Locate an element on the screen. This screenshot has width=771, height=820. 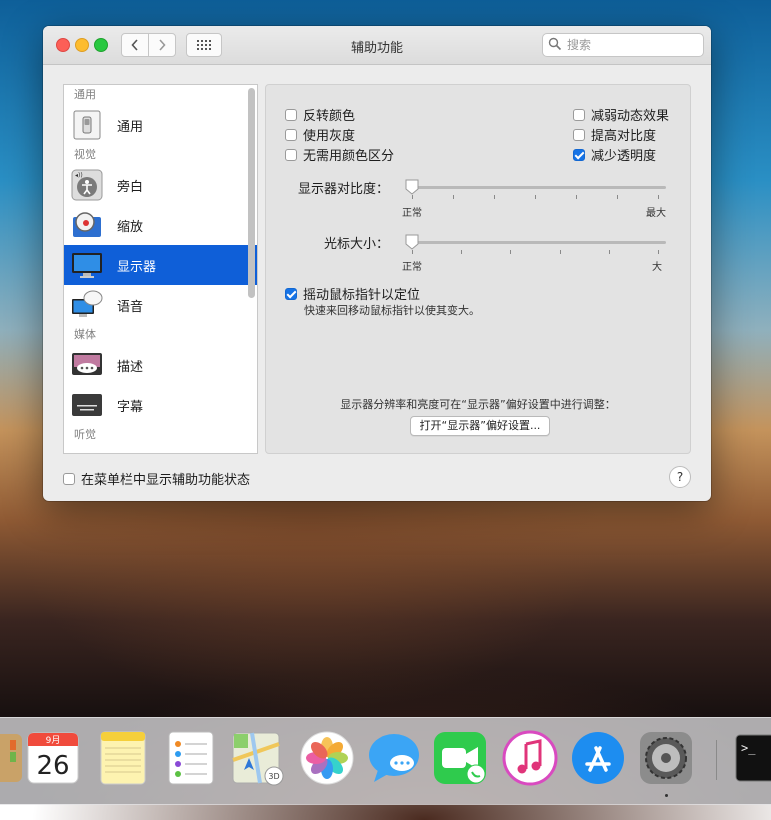
reduce-motion-checkbox is located at coordinates (579, 114).